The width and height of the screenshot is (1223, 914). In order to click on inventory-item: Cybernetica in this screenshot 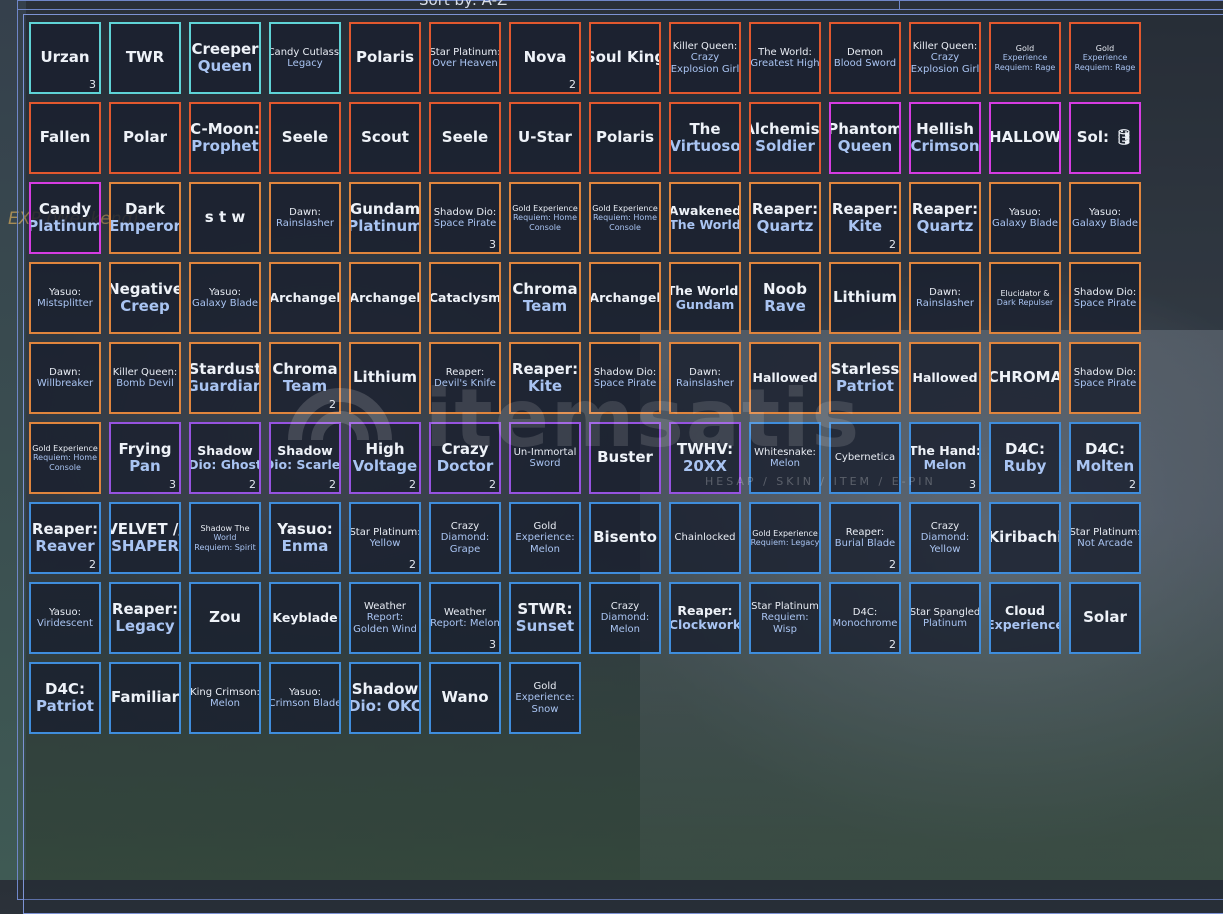, I will do `click(865, 458)`.